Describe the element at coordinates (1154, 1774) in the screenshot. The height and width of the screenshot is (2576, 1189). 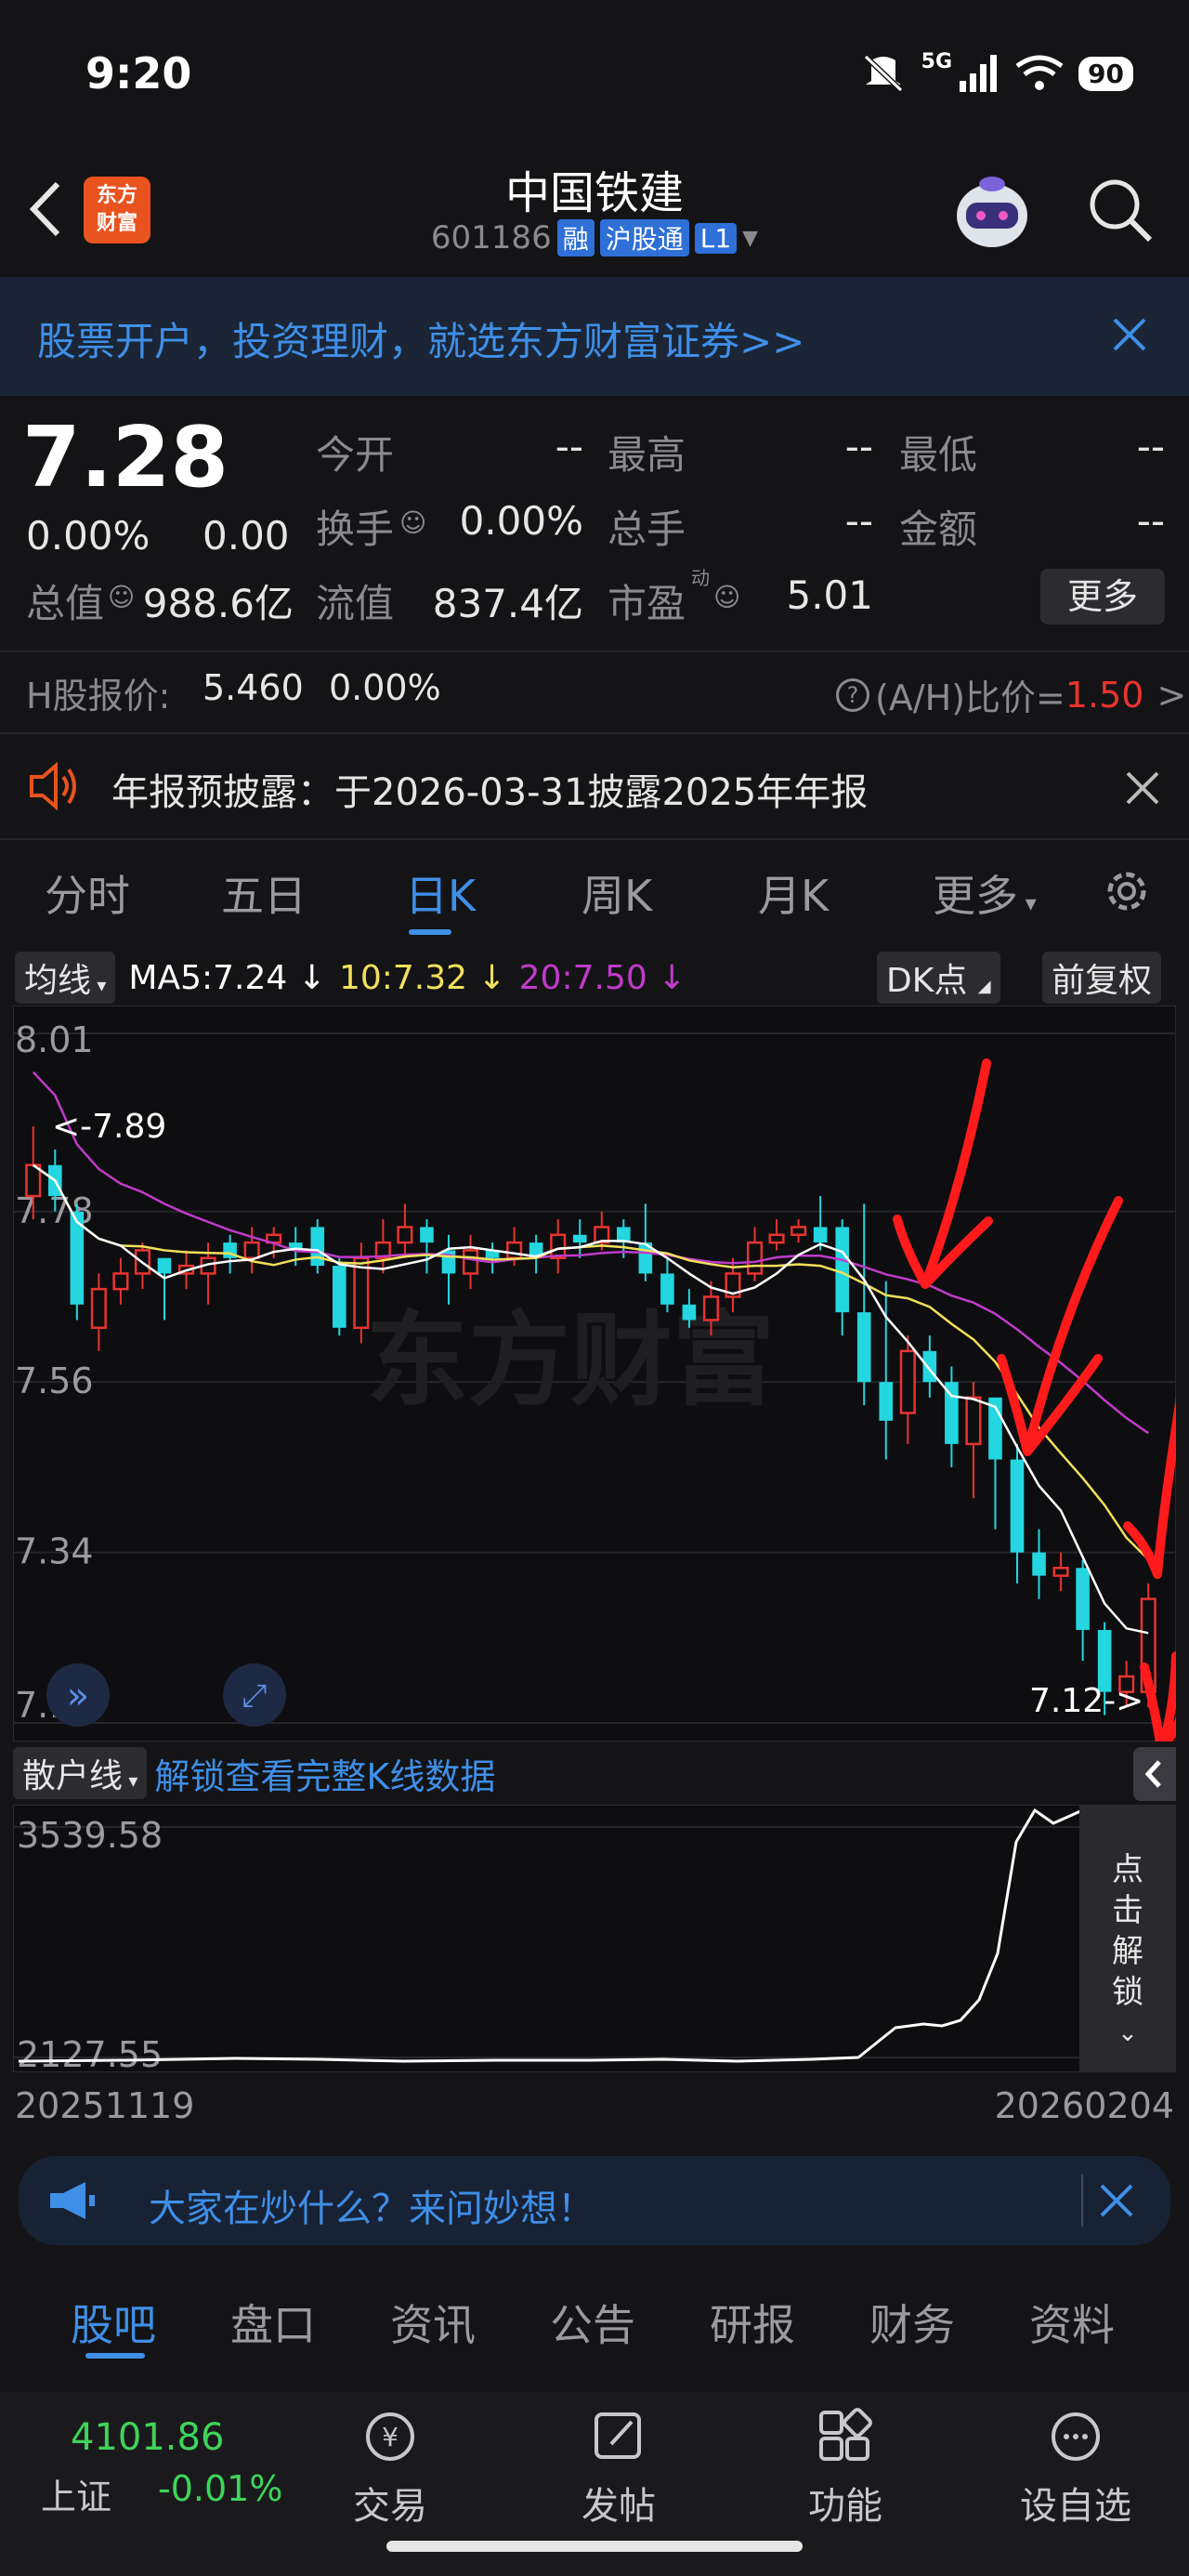
I see `collapse-button` at that location.